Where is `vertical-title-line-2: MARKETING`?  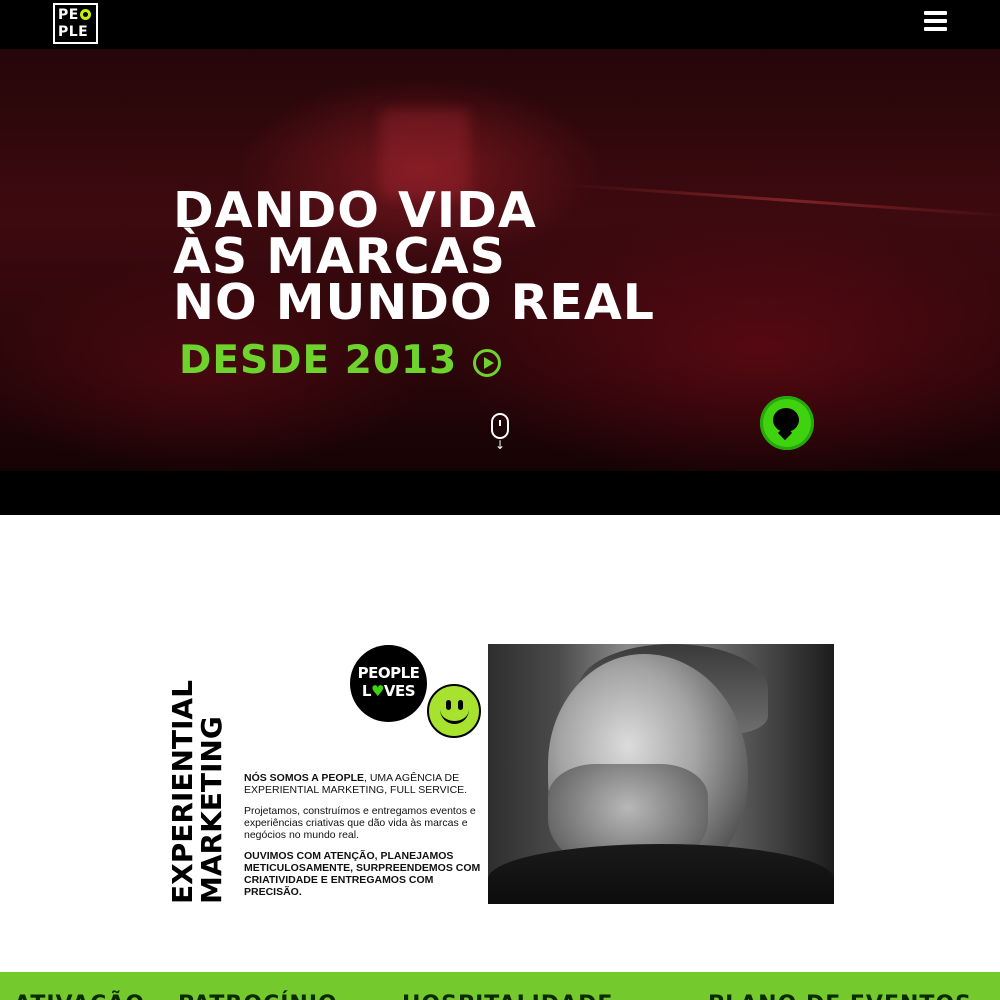
vertical-title-line-2: MARKETING is located at coordinates (211, 810).